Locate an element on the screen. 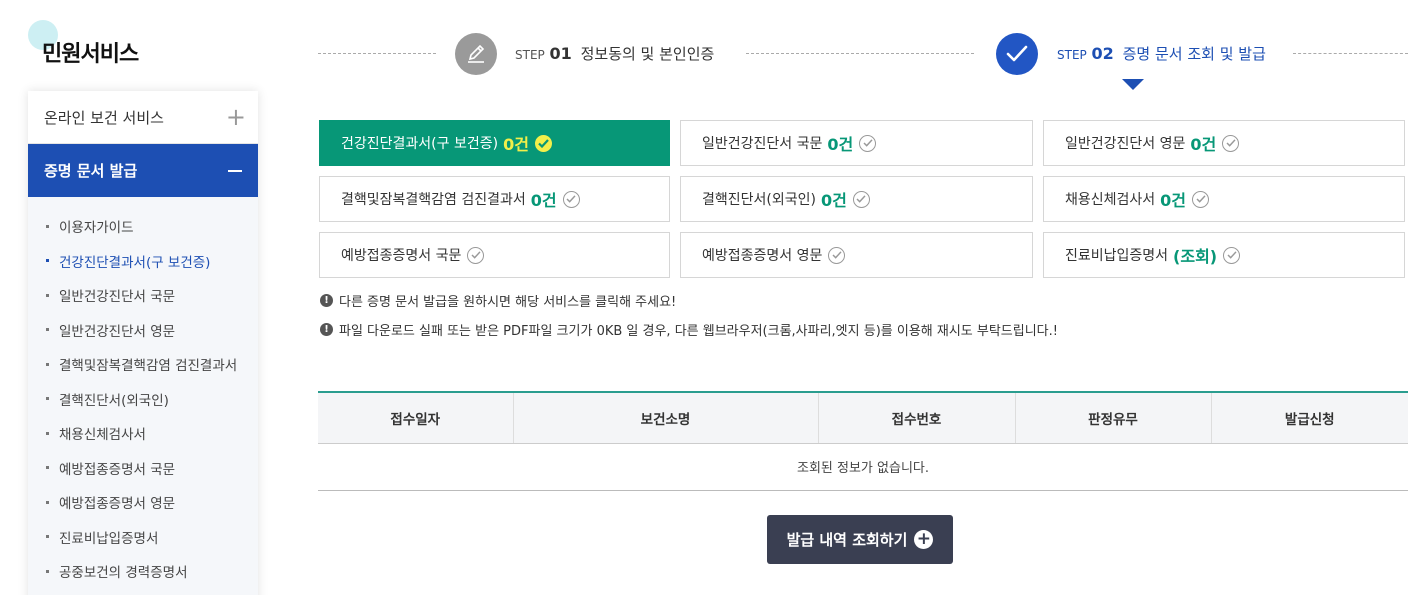 Image resolution: width=1421 pixels, height=595 pixels. doc-lookup-link: (조회) is located at coordinates (1195, 255).